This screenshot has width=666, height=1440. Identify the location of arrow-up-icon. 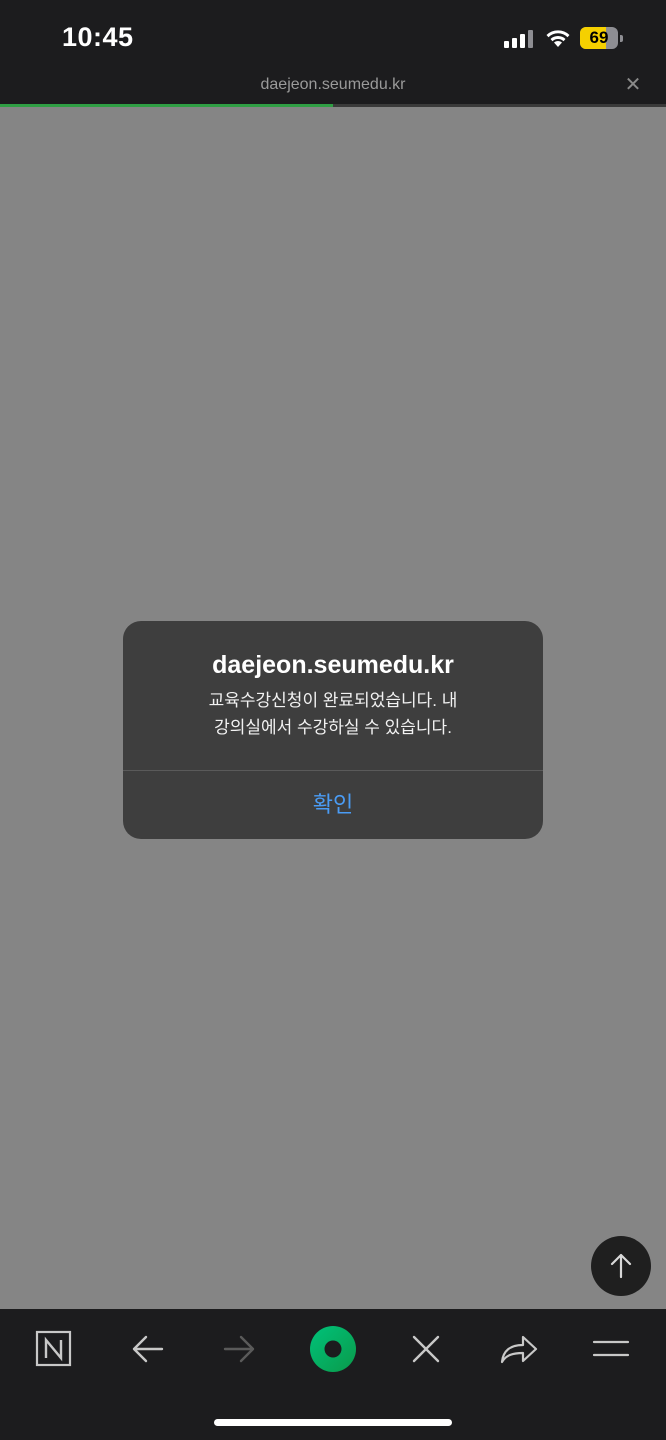
(621, 1266).